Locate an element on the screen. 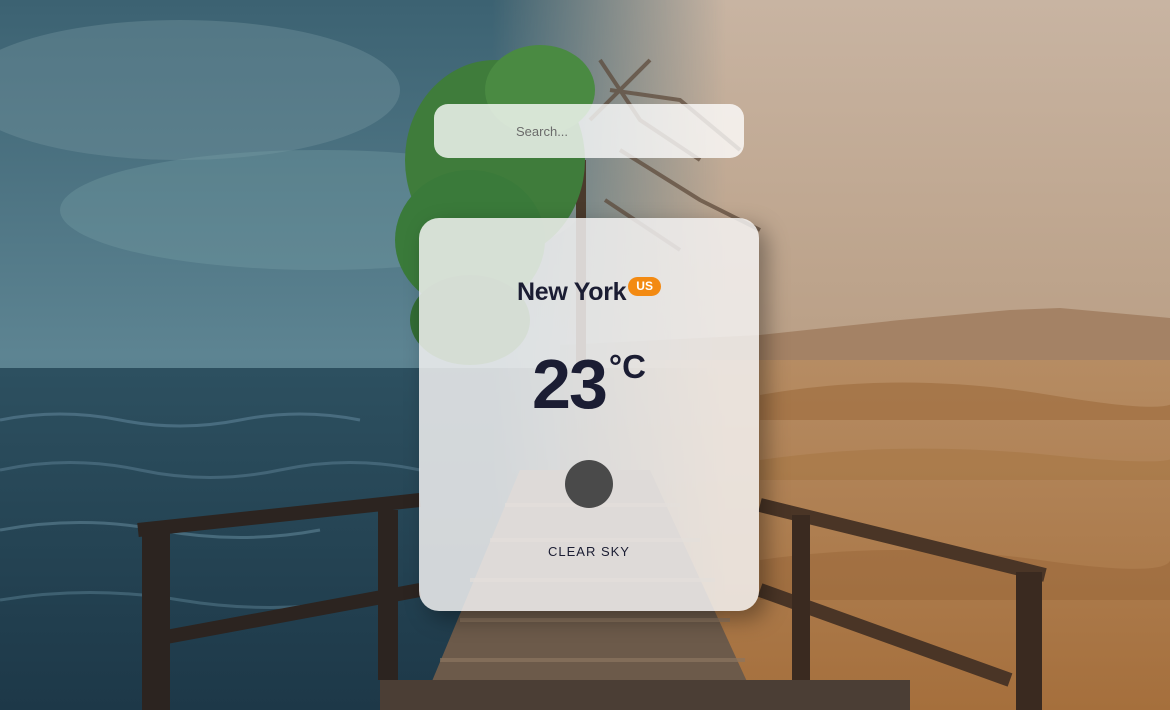  temperature: 23°C is located at coordinates (589, 384).